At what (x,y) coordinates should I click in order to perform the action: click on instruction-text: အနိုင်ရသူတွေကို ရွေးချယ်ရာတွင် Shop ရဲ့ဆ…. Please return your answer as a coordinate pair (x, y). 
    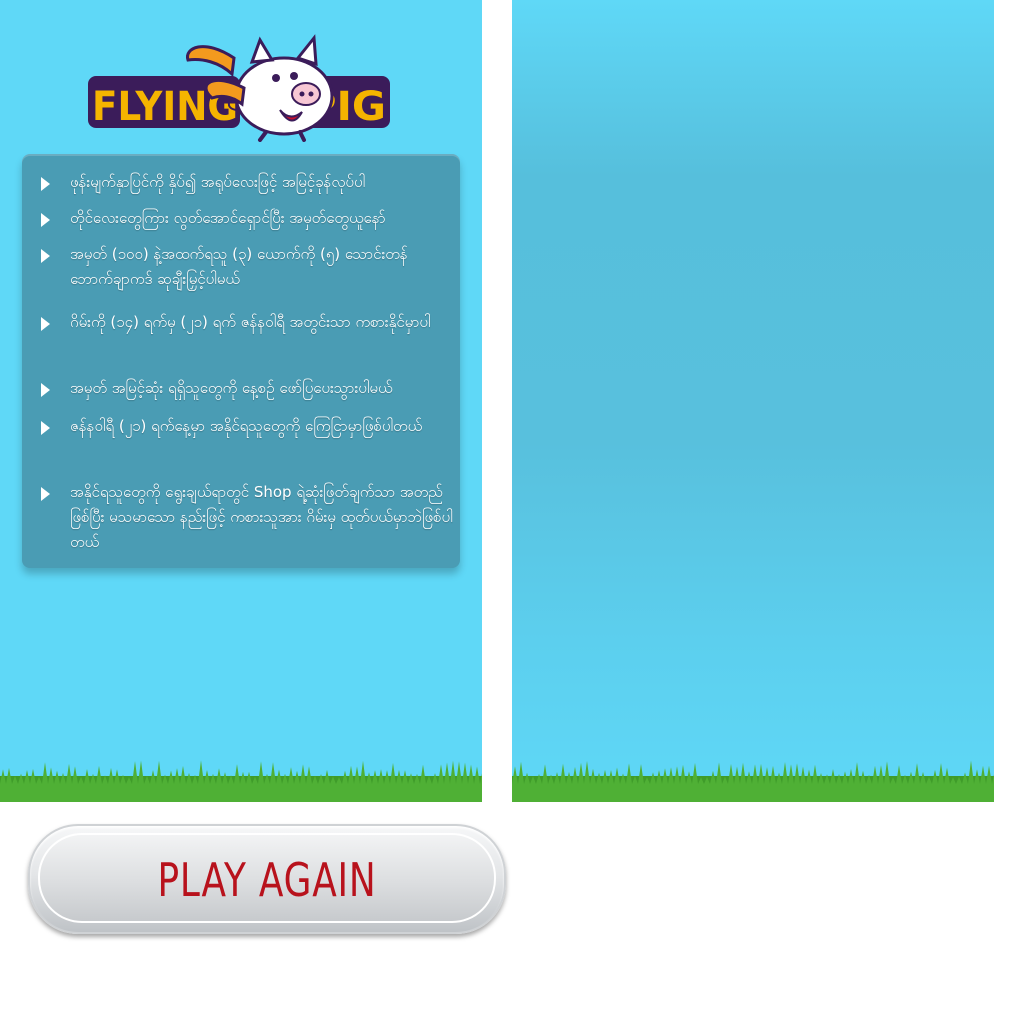
    Looking at the image, I should click on (261, 517).